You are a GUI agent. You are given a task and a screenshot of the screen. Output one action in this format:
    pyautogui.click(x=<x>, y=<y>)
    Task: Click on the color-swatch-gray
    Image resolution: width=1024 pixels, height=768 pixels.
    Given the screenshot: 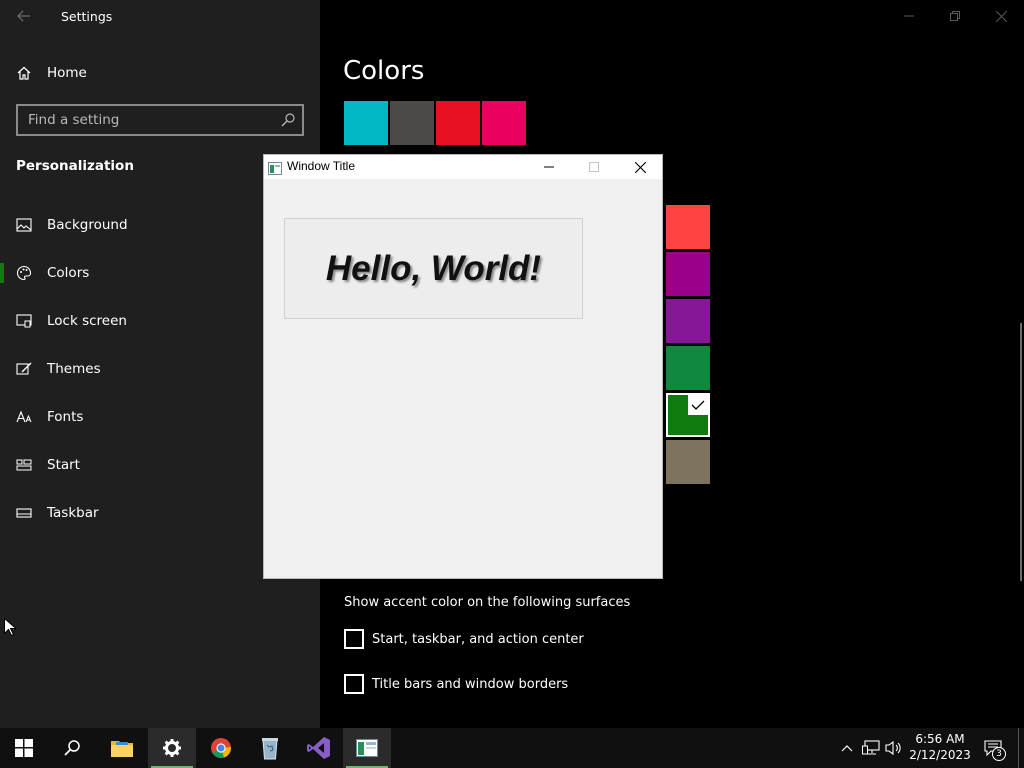 What is the action you would take?
    pyautogui.click(x=412, y=123)
    